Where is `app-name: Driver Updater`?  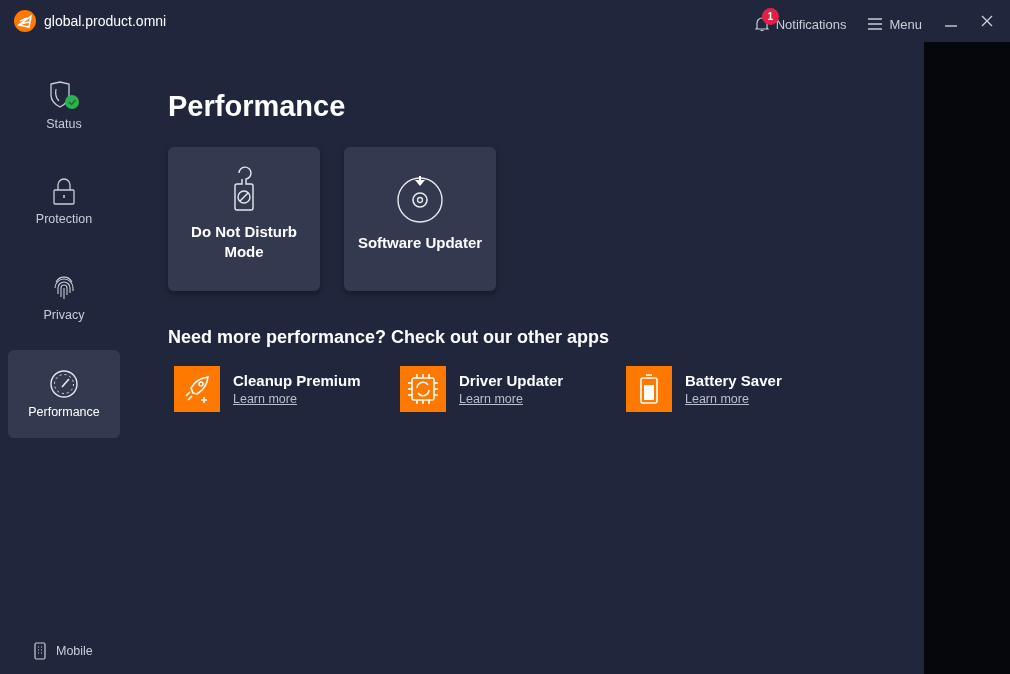
app-name: Driver Updater is located at coordinates (511, 380).